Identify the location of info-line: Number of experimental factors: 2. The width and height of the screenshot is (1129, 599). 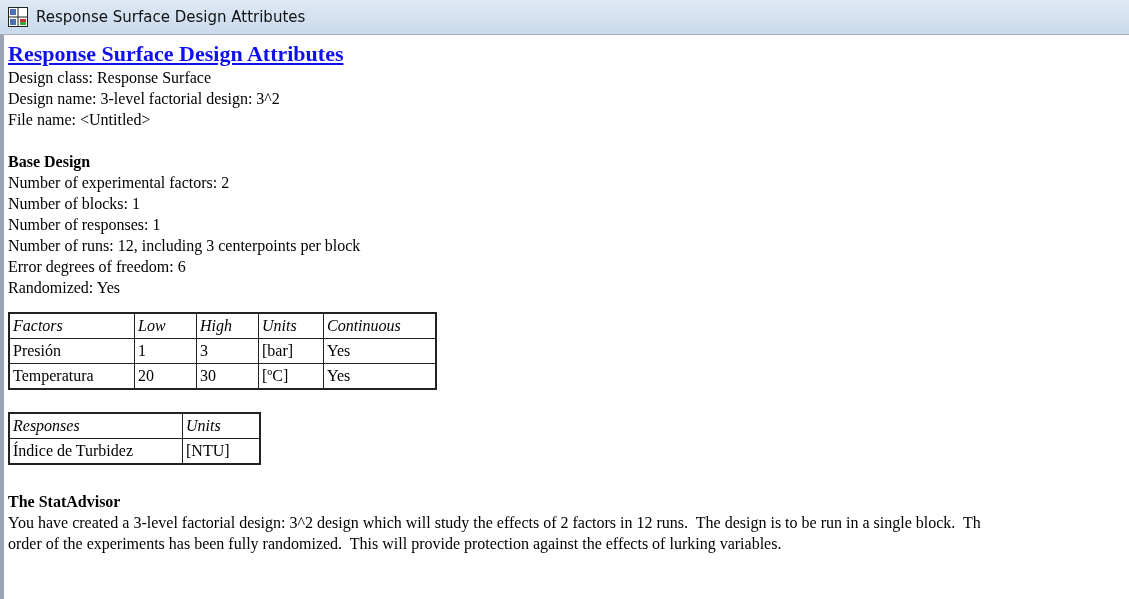
(119, 183).